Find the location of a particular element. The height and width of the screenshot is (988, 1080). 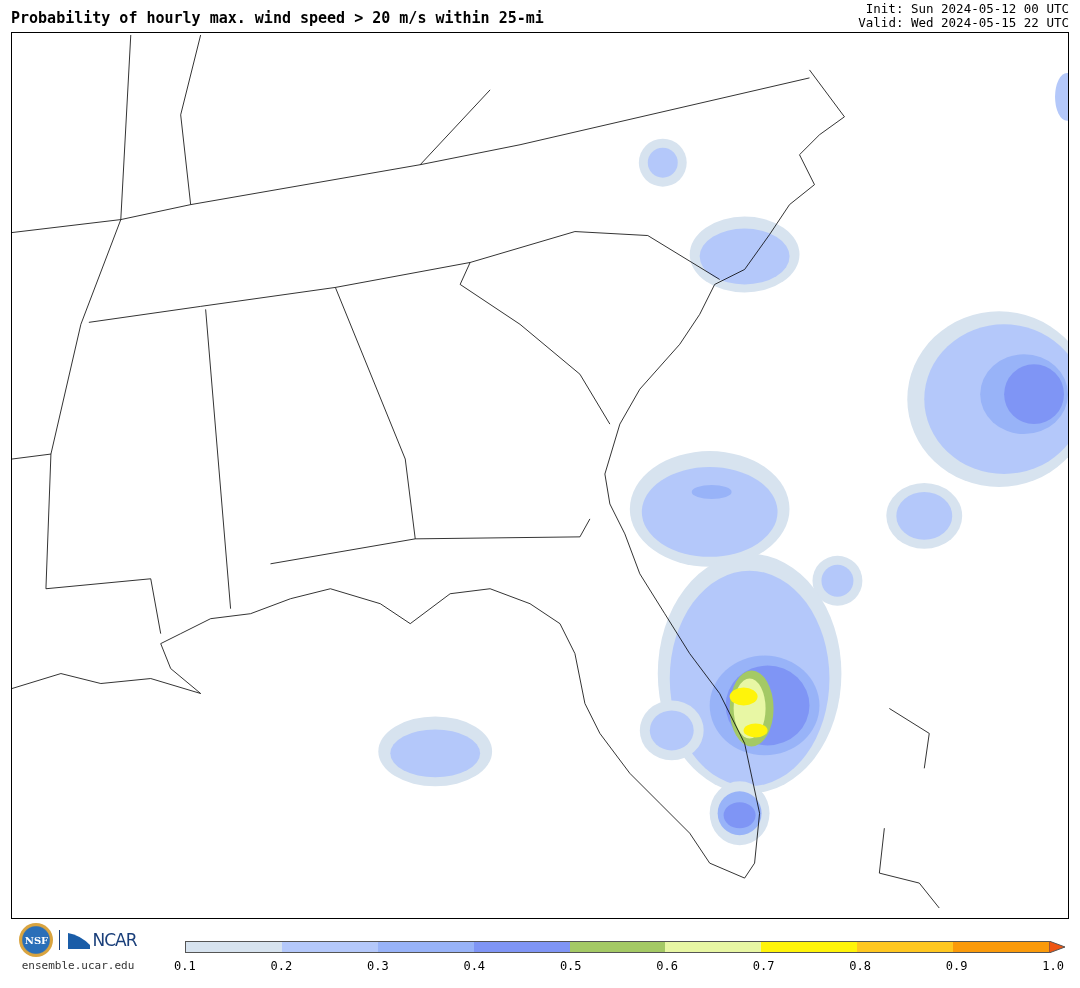

colorbar-tick-label: 0.5 is located at coordinates (570, 966).